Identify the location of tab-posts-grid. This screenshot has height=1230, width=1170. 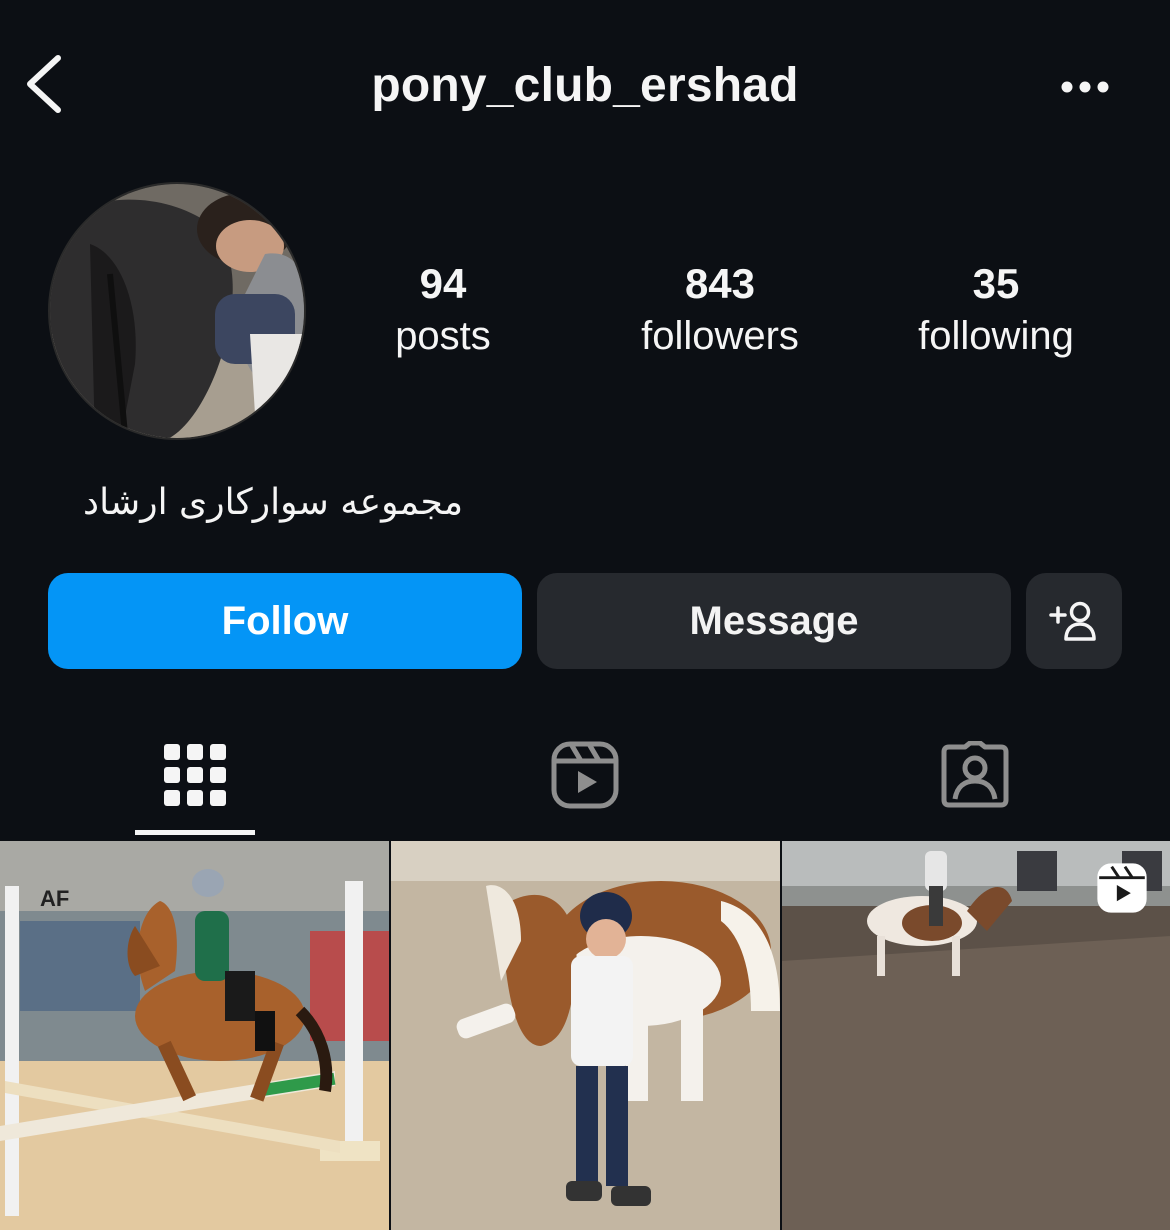
(195, 775).